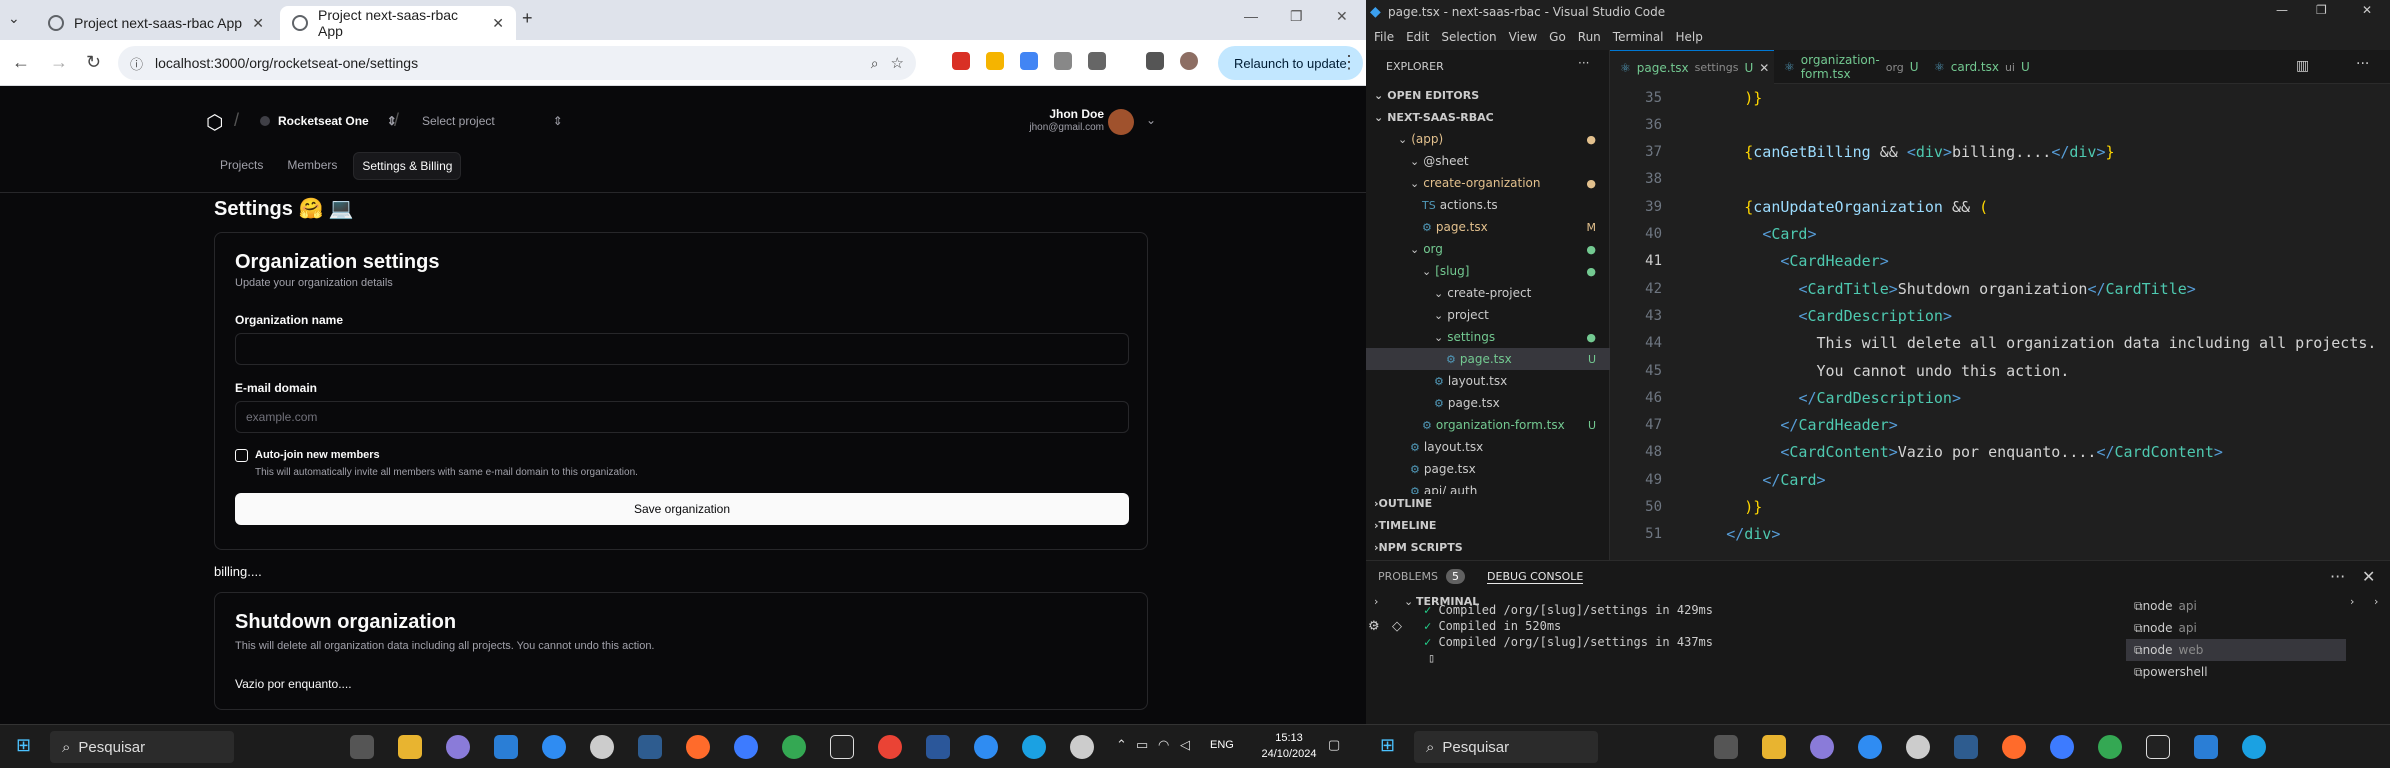 This screenshot has height=768, width=2390. I want to click on tab-search-icon: ⌄, so click(14, 18).